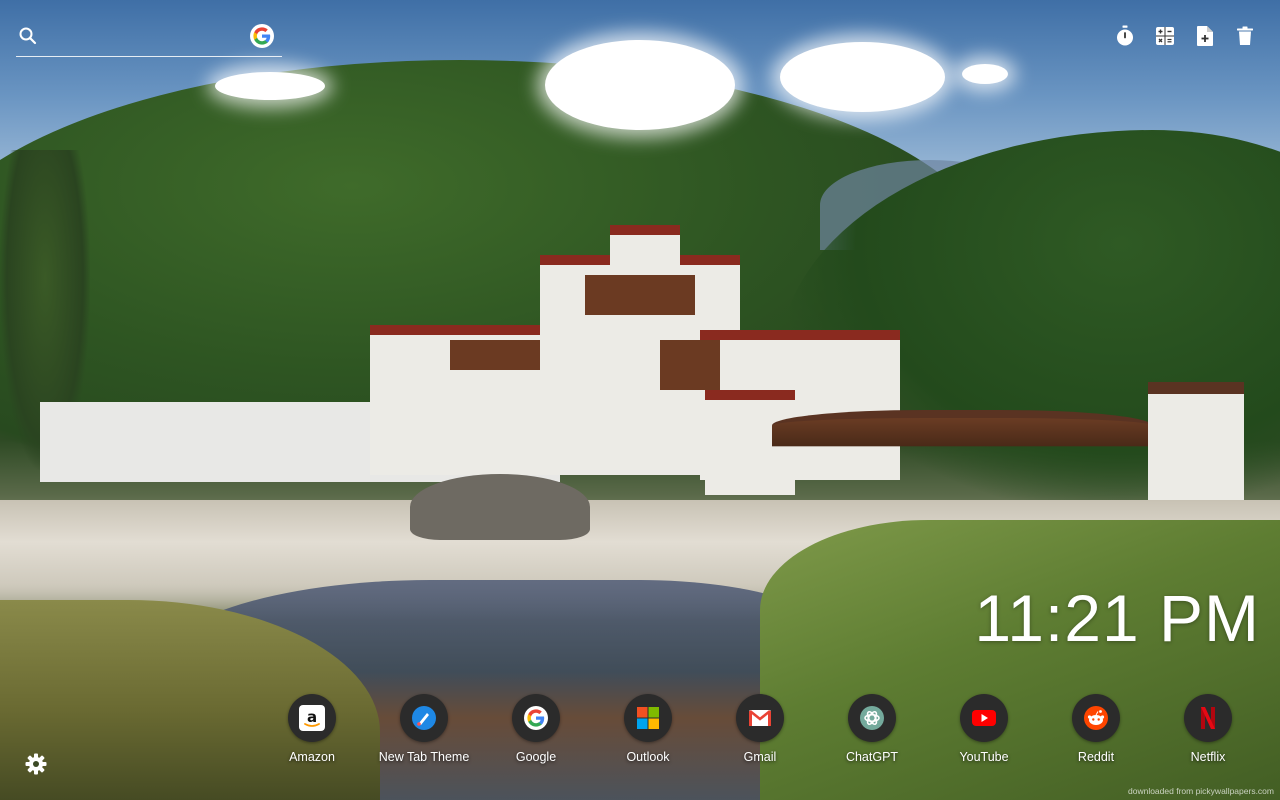 Image resolution: width=1280 pixels, height=800 pixels. I want to click on gear-icon, so click(36, 764).